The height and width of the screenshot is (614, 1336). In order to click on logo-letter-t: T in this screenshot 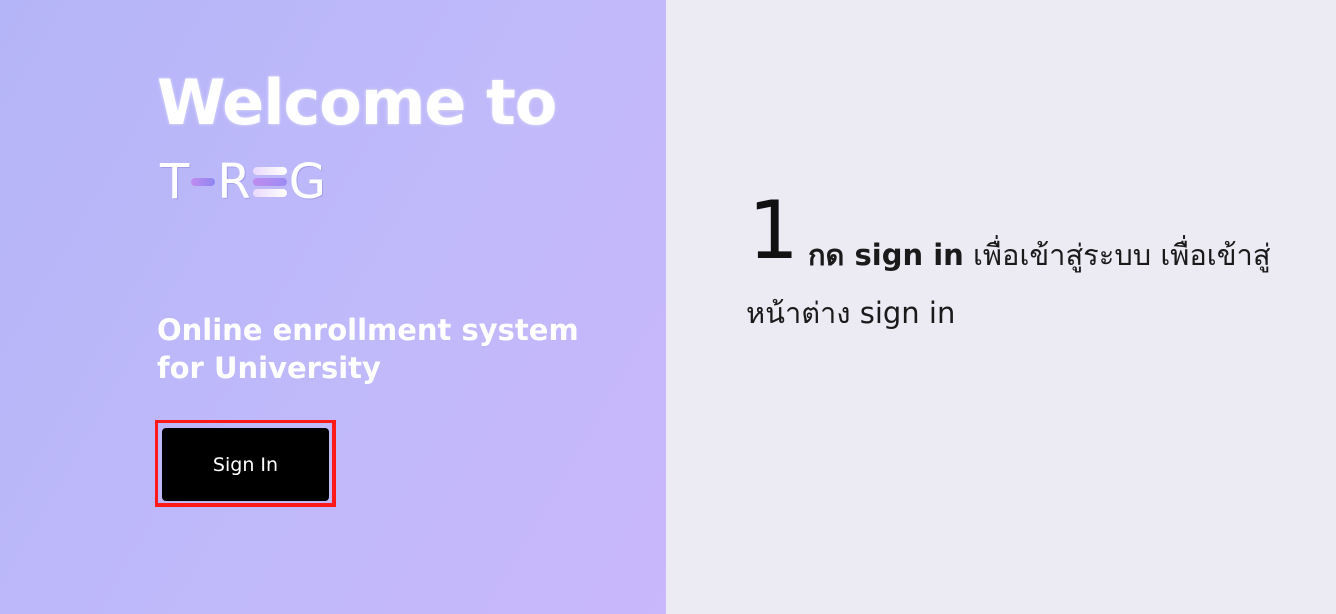, I will do `click(175, 182)`.